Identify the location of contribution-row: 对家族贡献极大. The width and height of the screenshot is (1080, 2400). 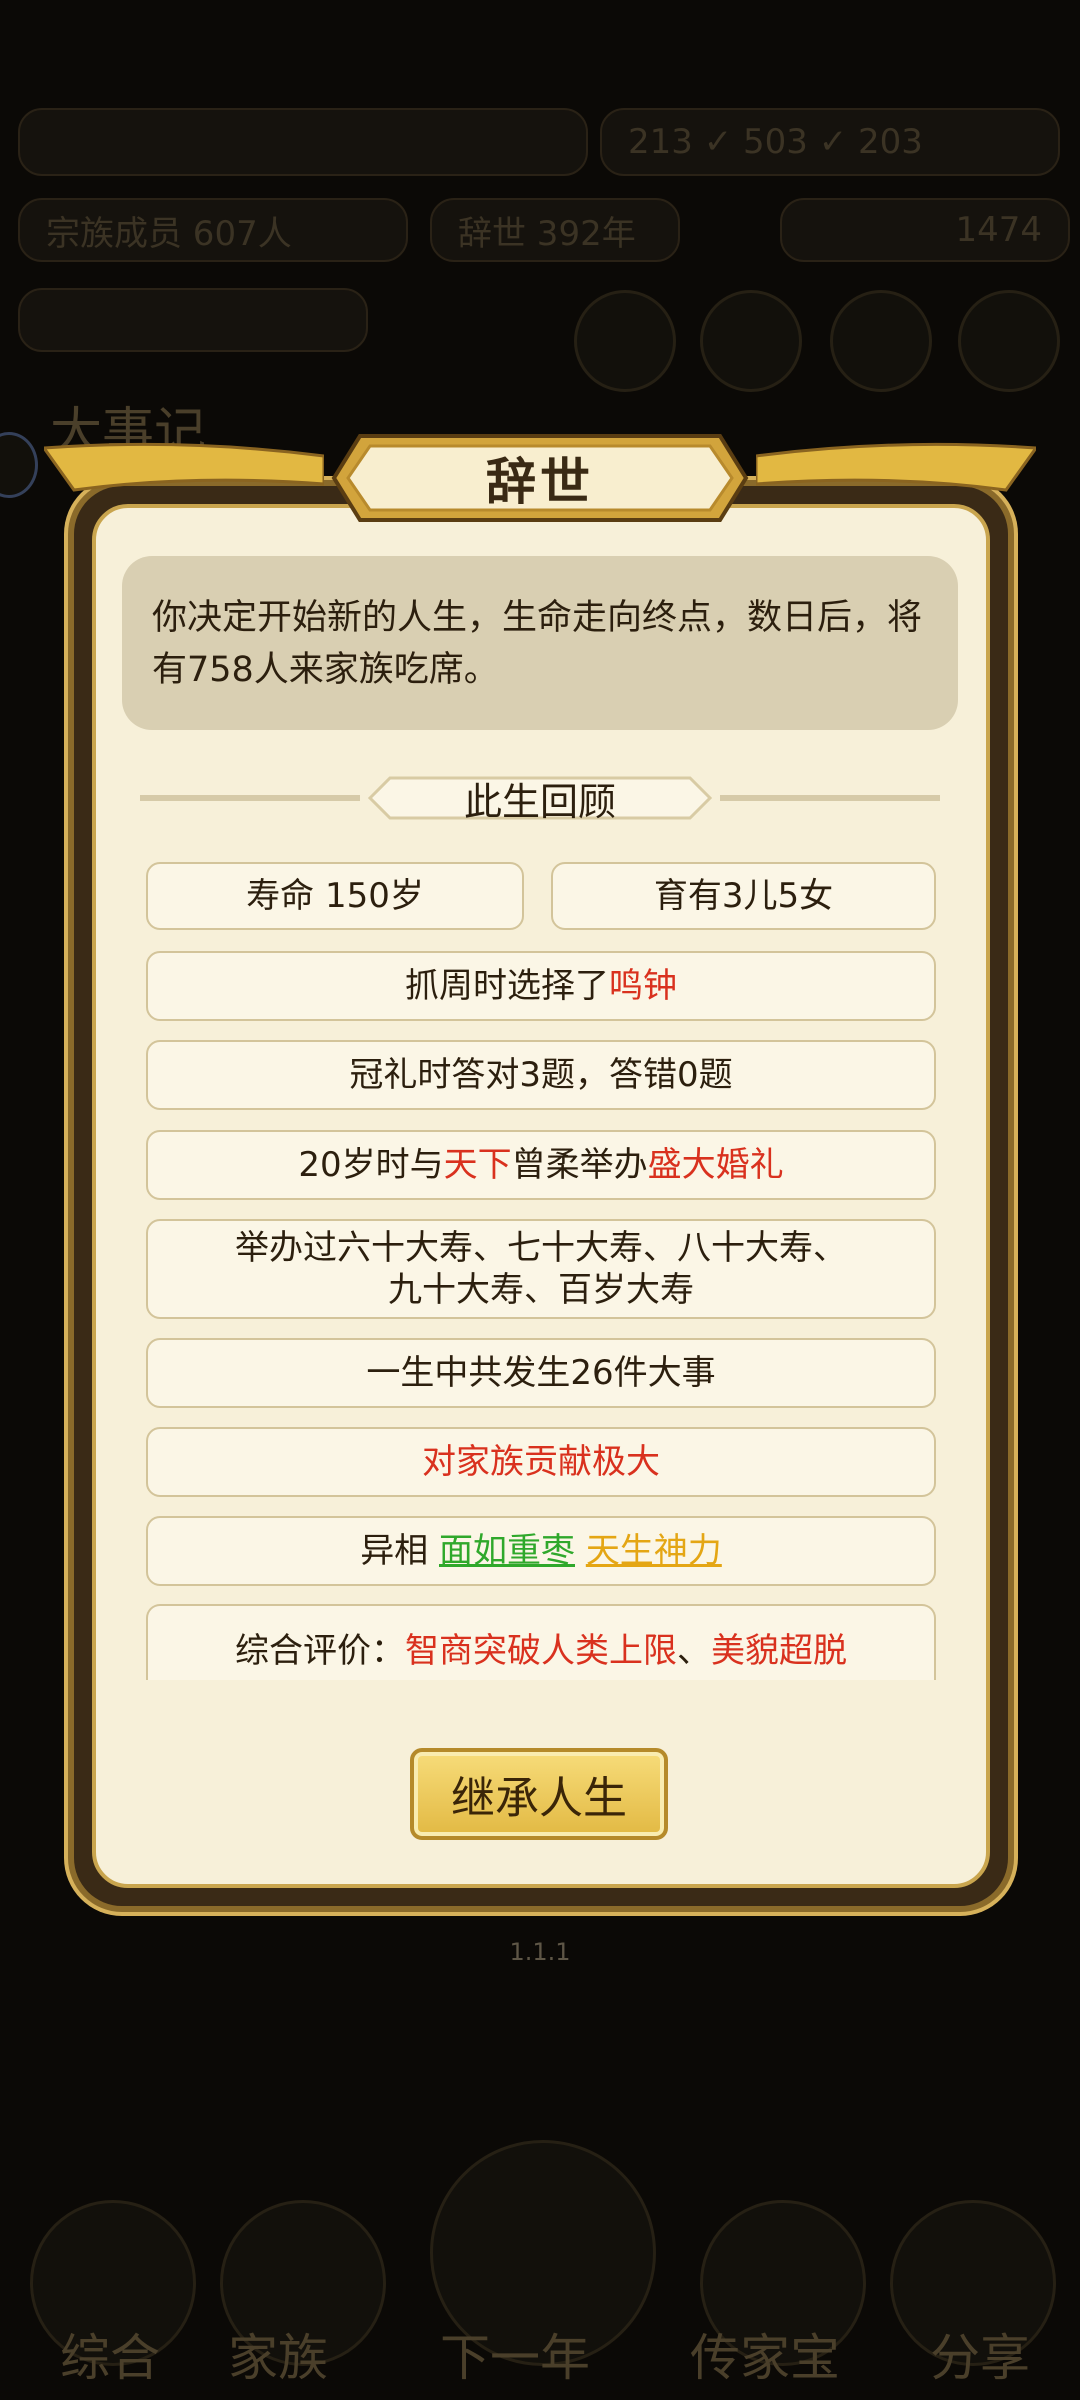
(541, 1462).